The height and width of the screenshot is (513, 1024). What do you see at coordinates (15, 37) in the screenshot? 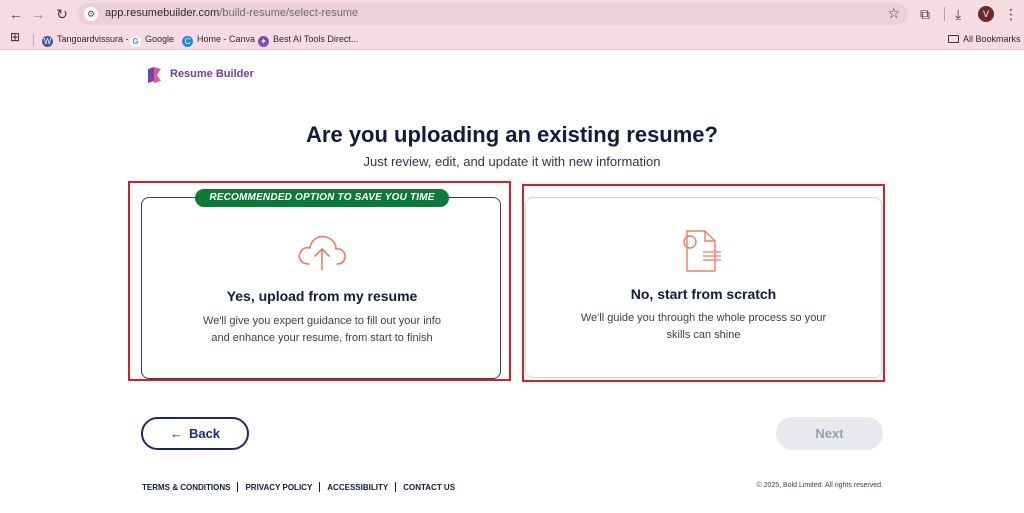
I see `apps-grid-icon: ⊞` at bounding box center [15, 37].